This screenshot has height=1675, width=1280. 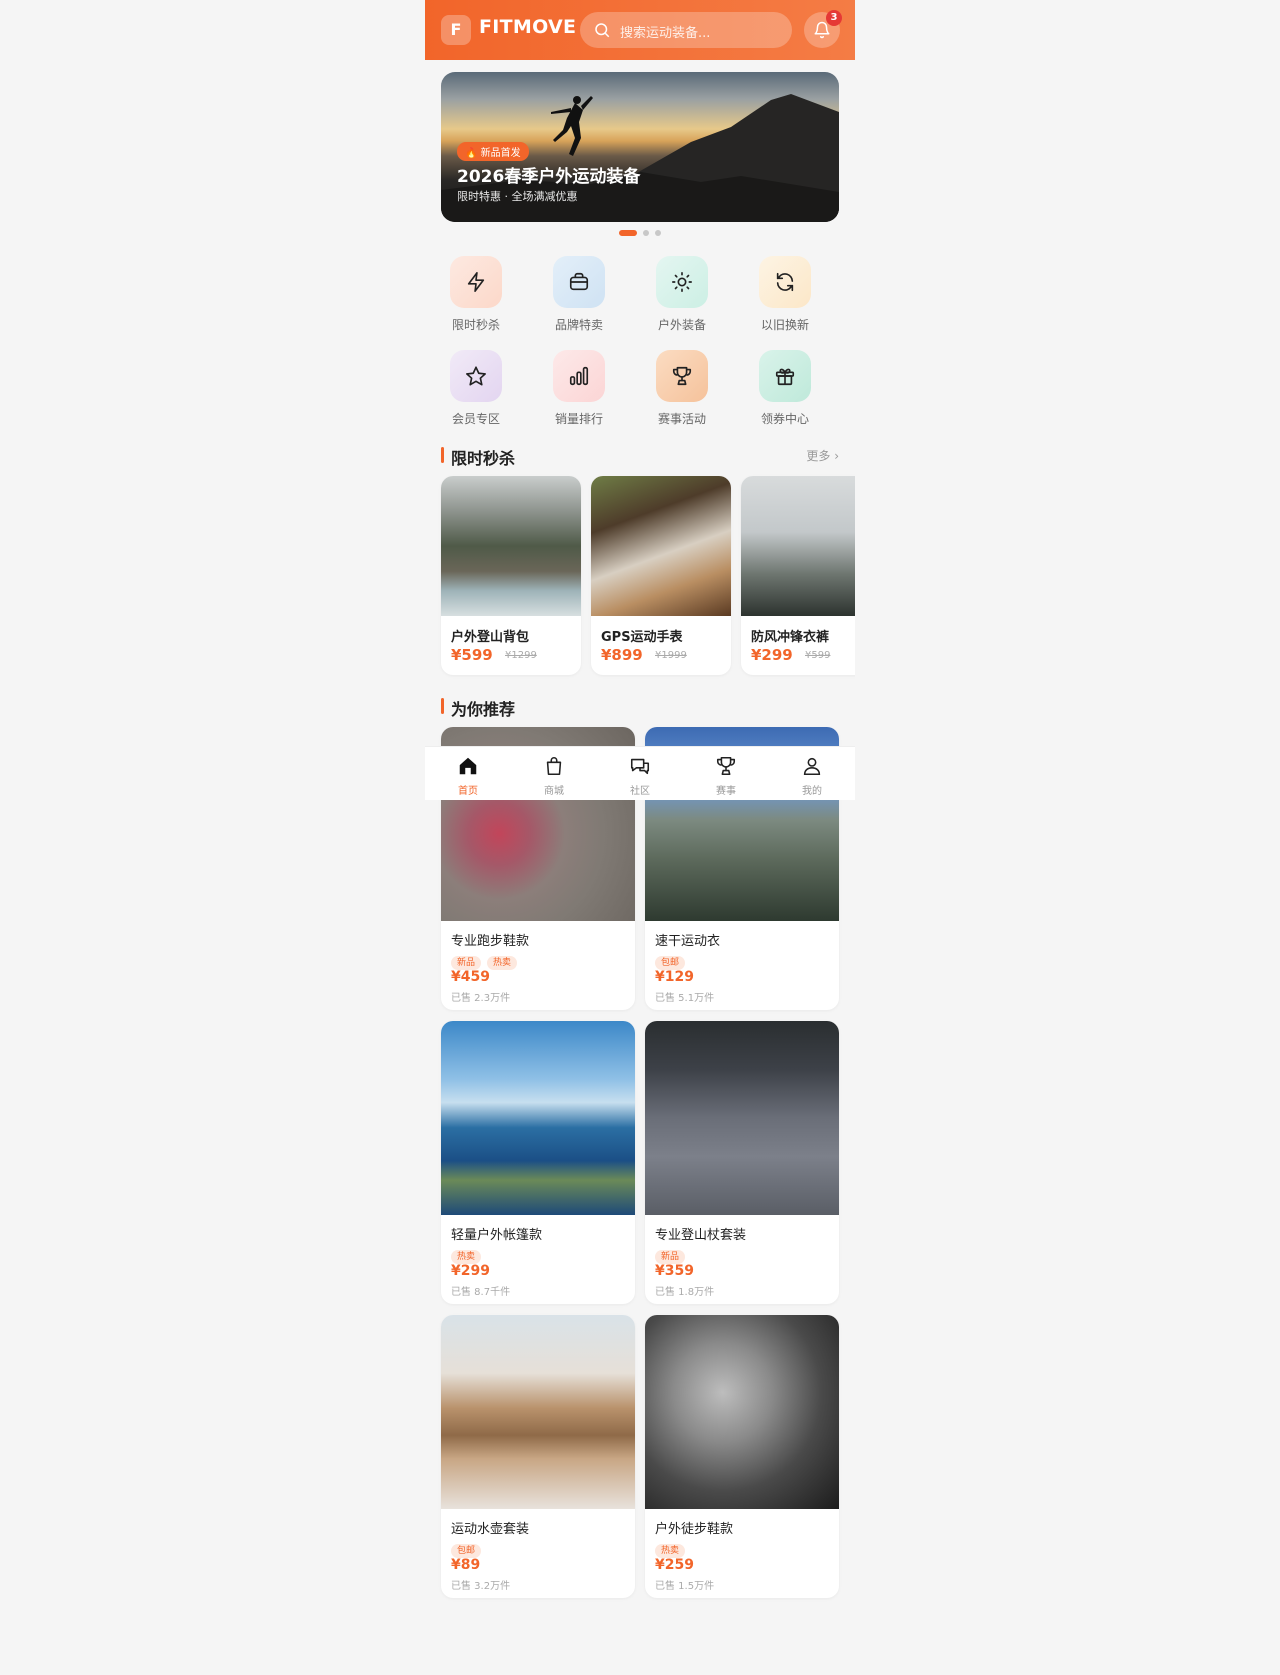 What do you see at coordinates (671, 655) in the screenshot?
I see `original-price: ¥1999` at bounding box center [671, 655].